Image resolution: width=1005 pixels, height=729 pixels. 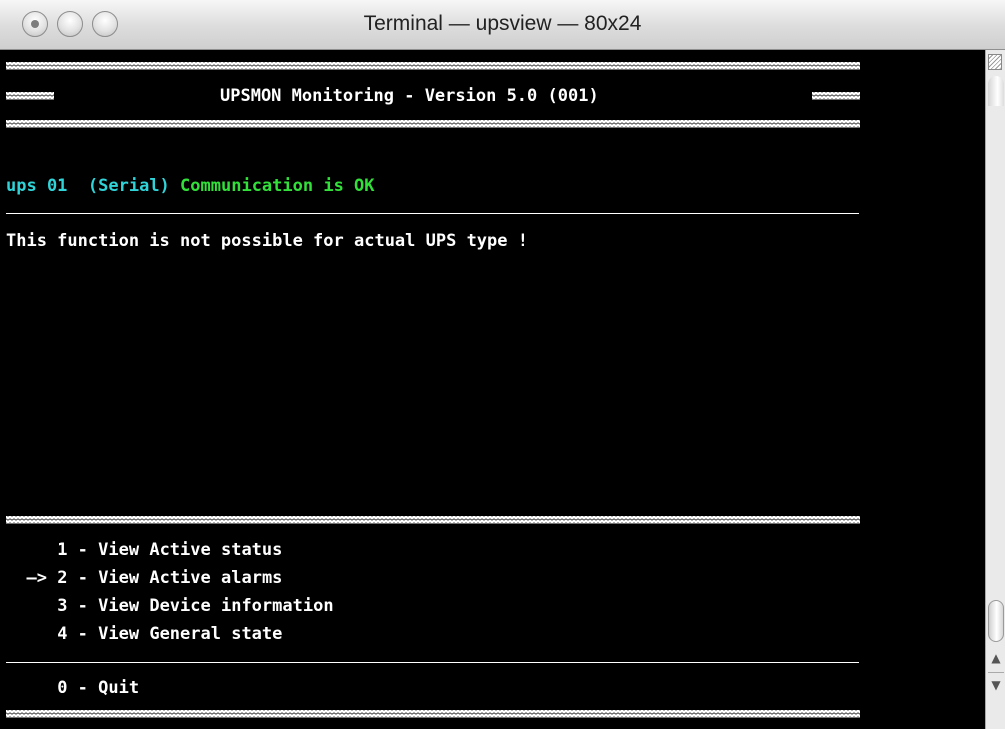 I want to click on star-border-header-bottom, so click(x=433, y=124).